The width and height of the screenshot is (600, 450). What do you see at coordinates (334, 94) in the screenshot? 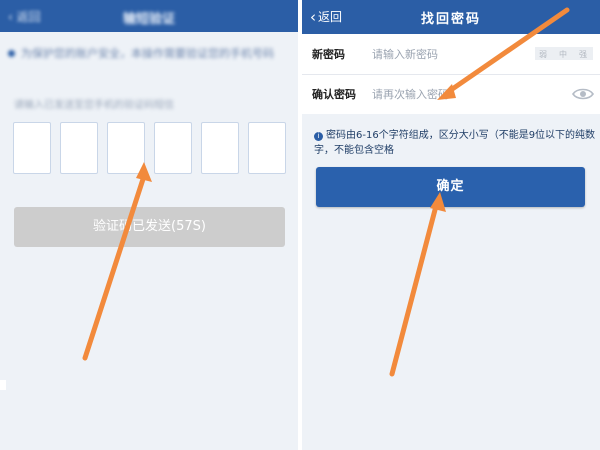
I see `confirm-password-label: 确认密码` at bounding box center [334, 94].